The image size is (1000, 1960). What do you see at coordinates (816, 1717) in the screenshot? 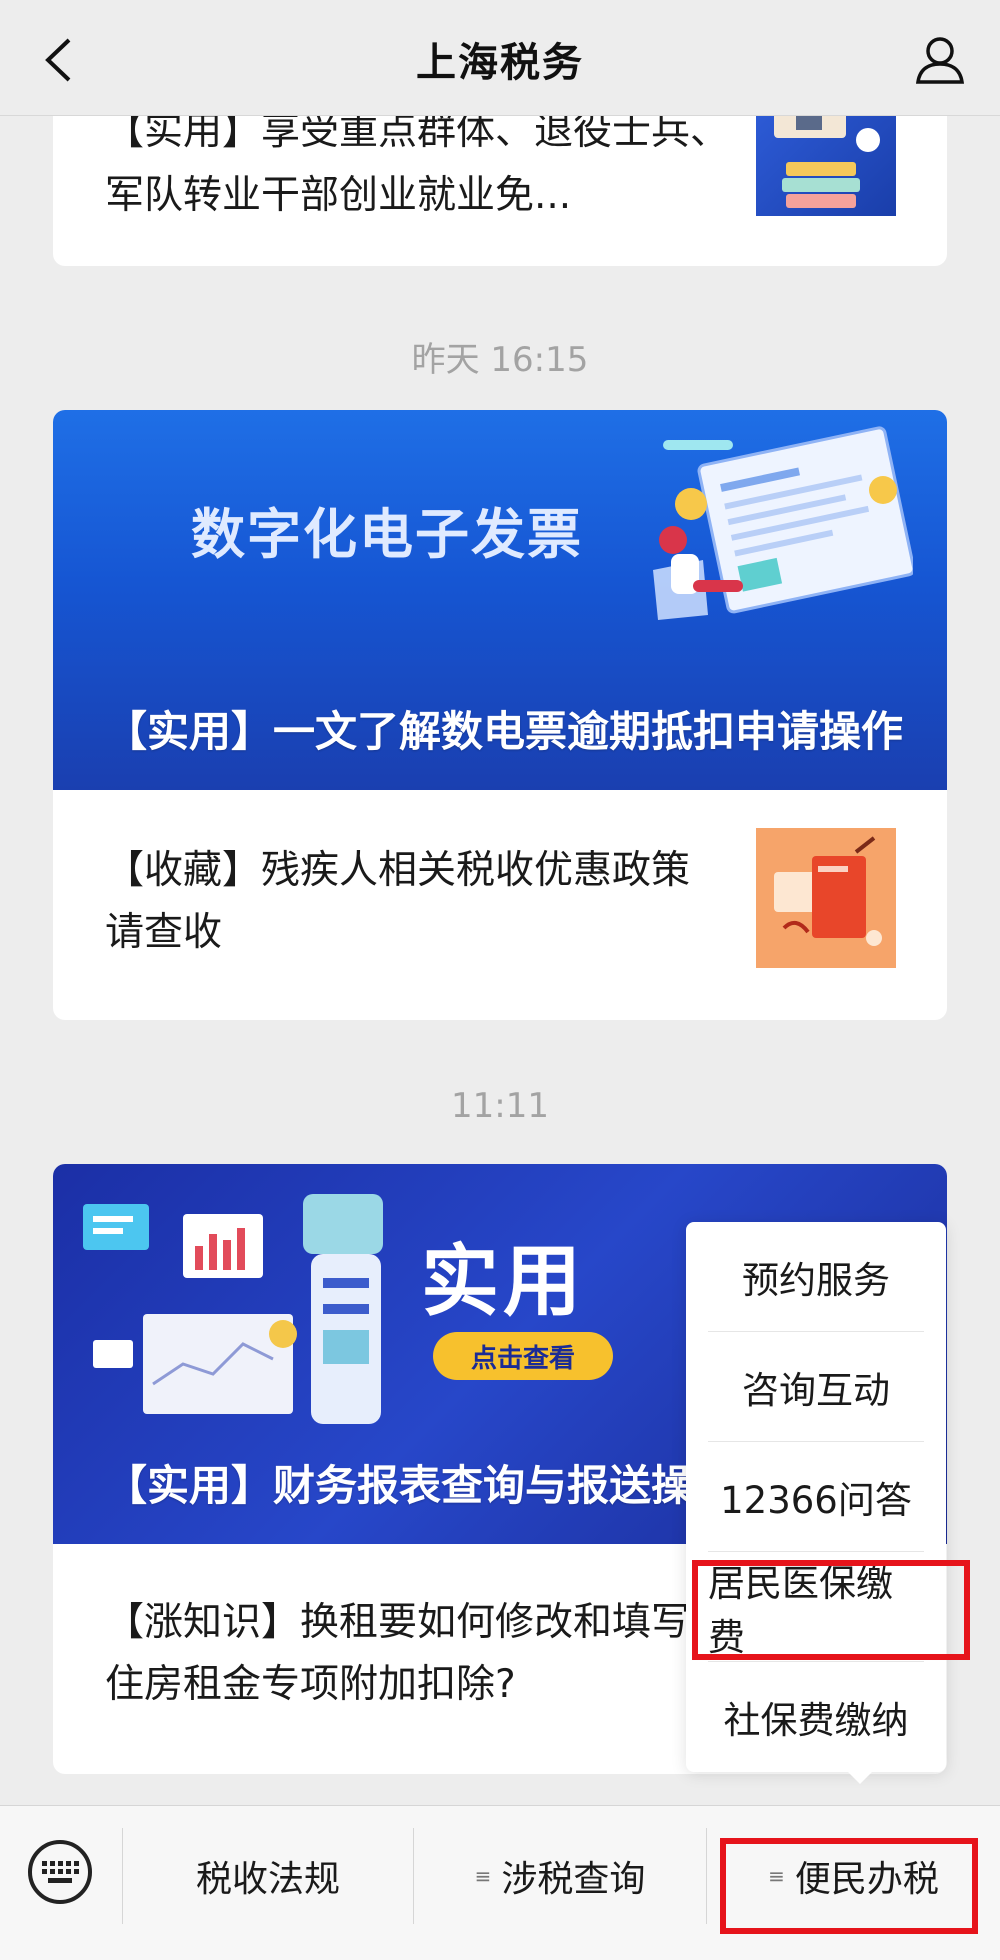
I see `menu-item-social-security-payment: 社保费缴纳` at bounding box center [816, 1717].